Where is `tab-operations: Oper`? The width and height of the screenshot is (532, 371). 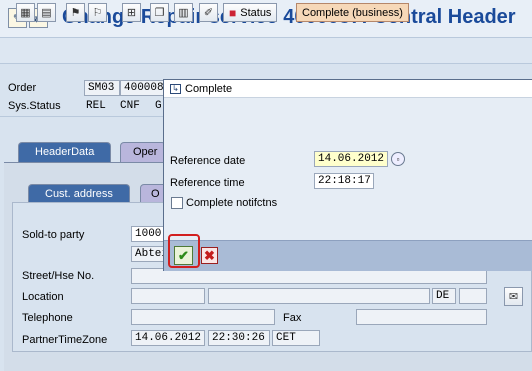
tab-operations: Oper is located at coordinates (143, 152).